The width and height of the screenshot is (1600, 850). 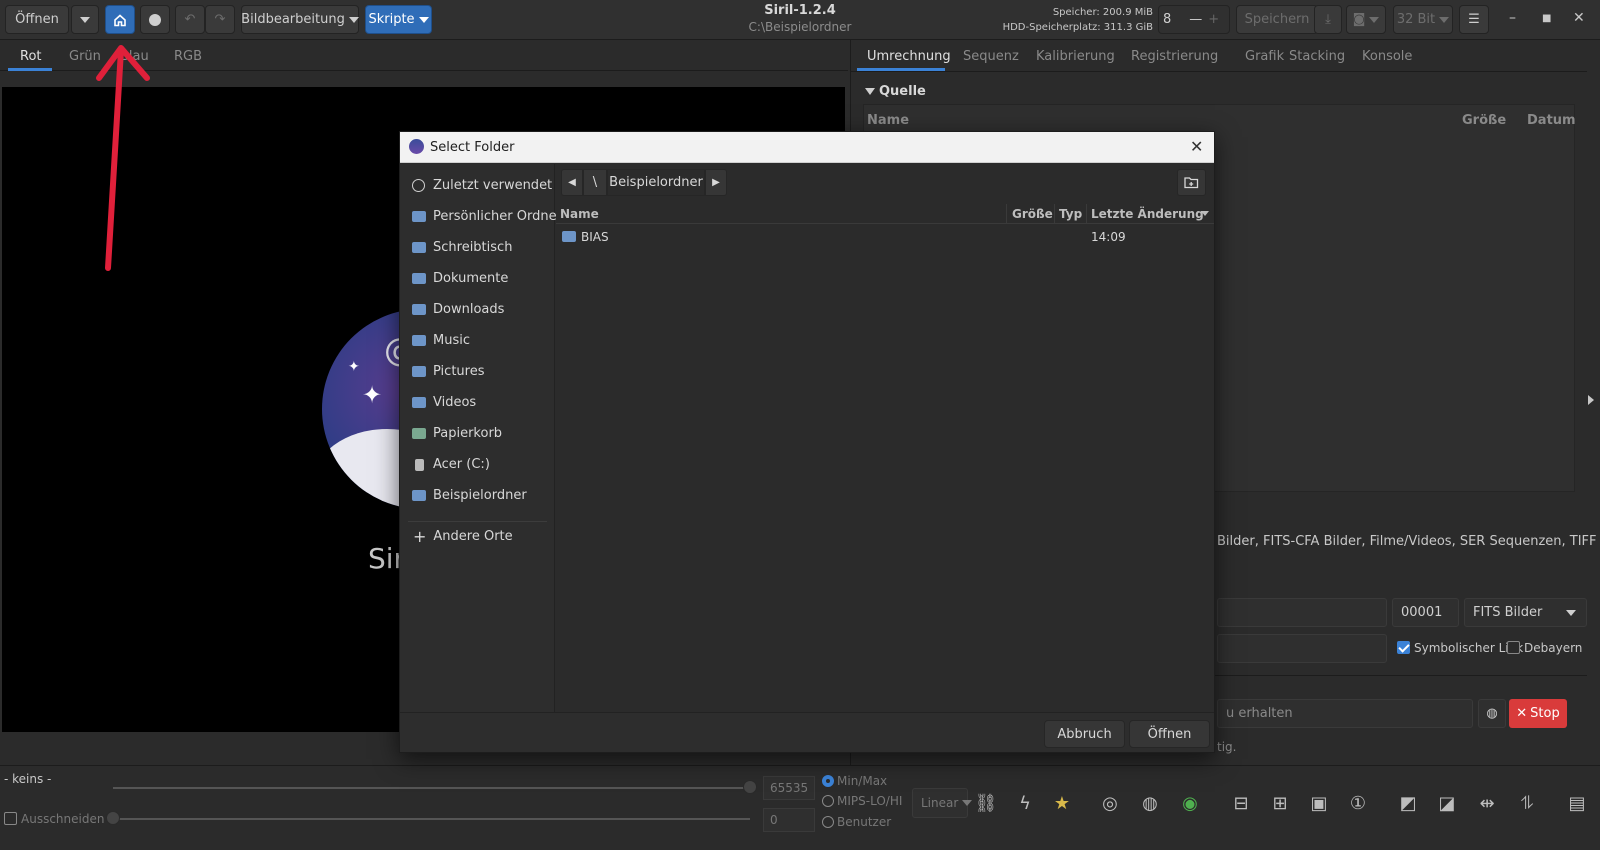 What do you see at coordinates (431, 788) in the screenshot?
I see `high-slider` at bounding box center [431, 788].